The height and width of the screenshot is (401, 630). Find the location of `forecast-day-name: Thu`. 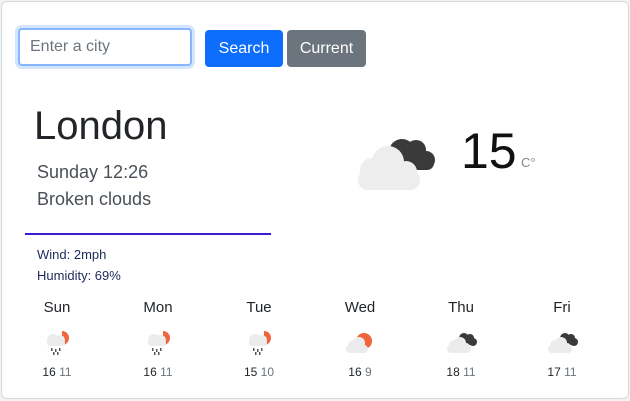

forecast-day-name: Thu is located at coordinates (461, 307).